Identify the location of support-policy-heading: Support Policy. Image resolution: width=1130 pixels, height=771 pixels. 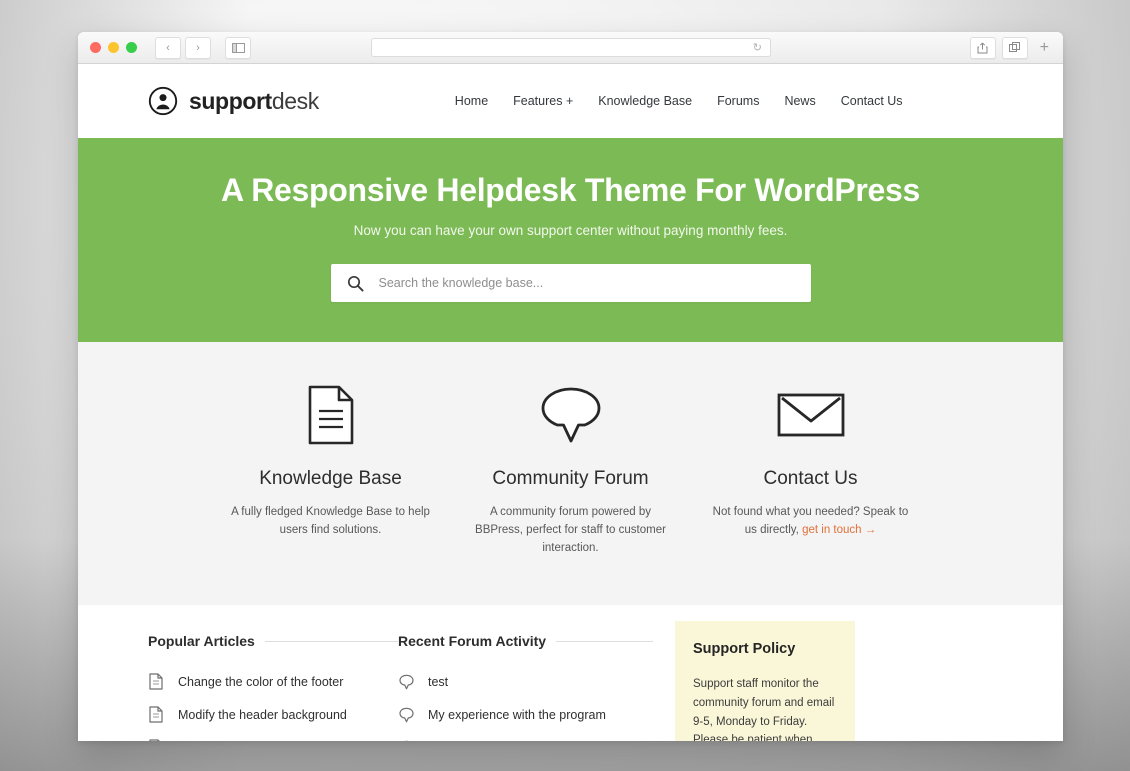
(744, 649).